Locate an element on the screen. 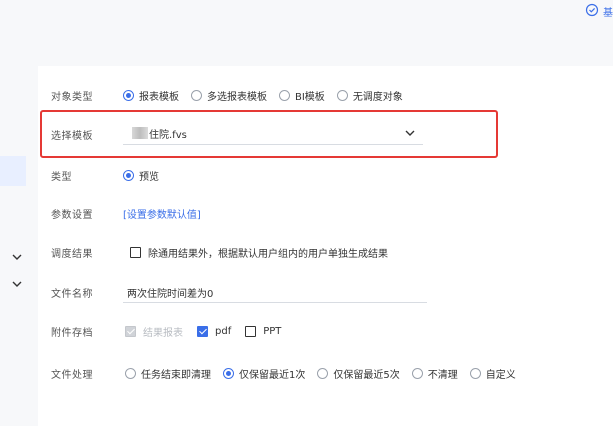 The width and height of the screenshot is (613, 426). params-row: 参数设置 [设置参数默认值] is located at coordinates (325, 213).